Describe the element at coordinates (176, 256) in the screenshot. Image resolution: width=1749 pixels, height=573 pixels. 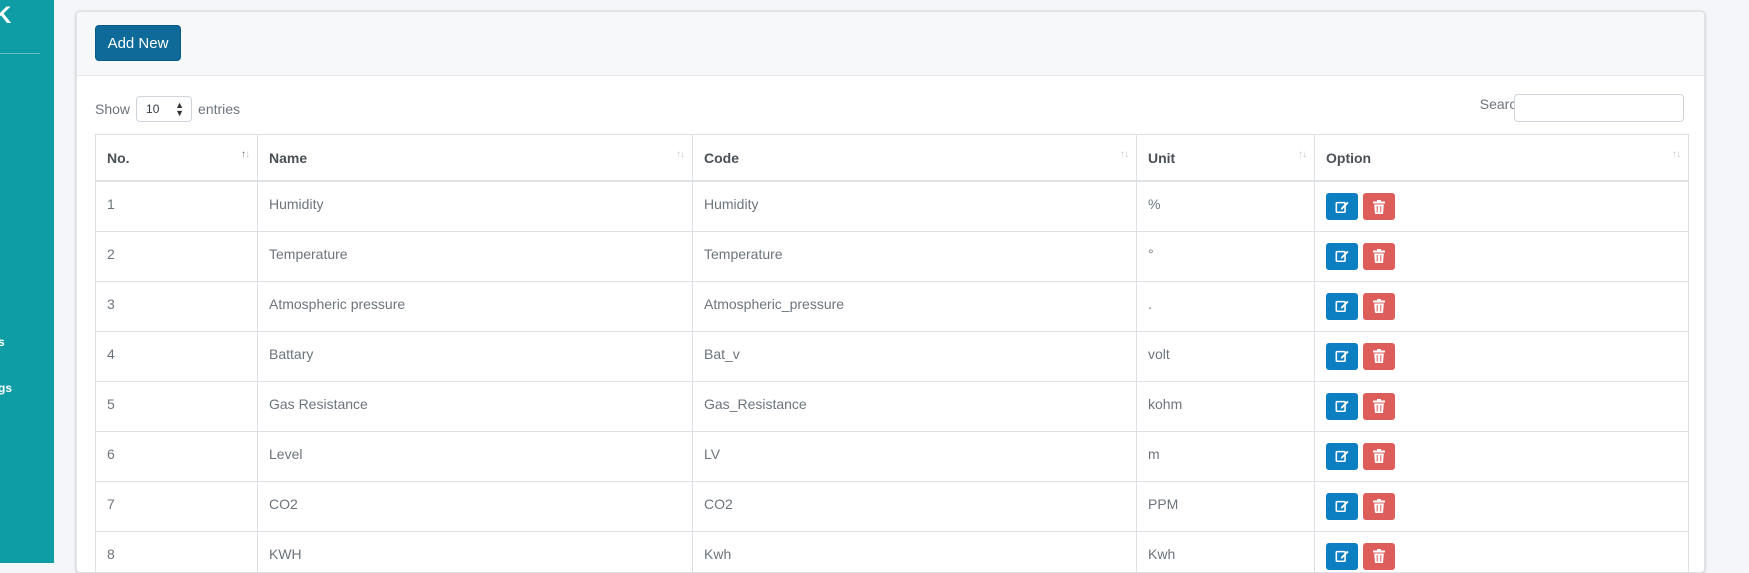
I see `cell-no: 2` at that location.